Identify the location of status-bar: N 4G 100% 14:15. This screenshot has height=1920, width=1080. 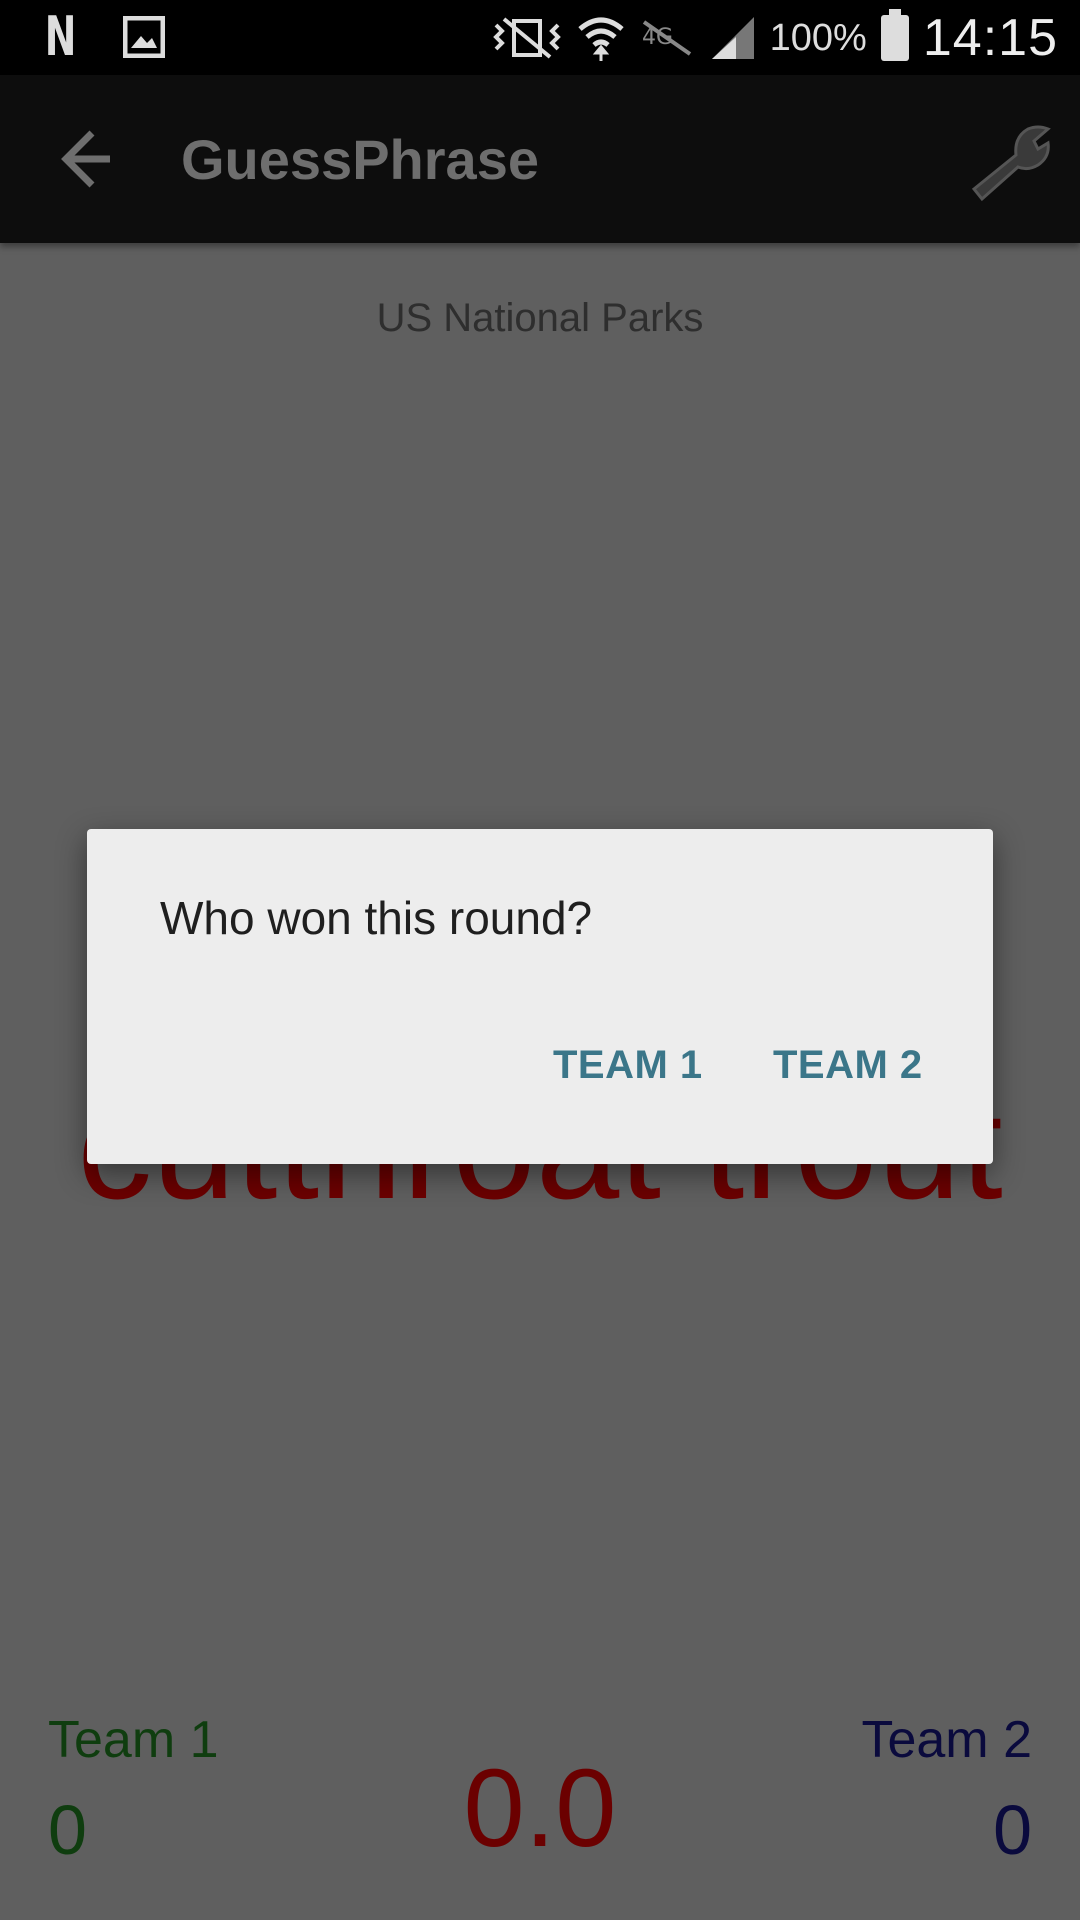
(540, 37).